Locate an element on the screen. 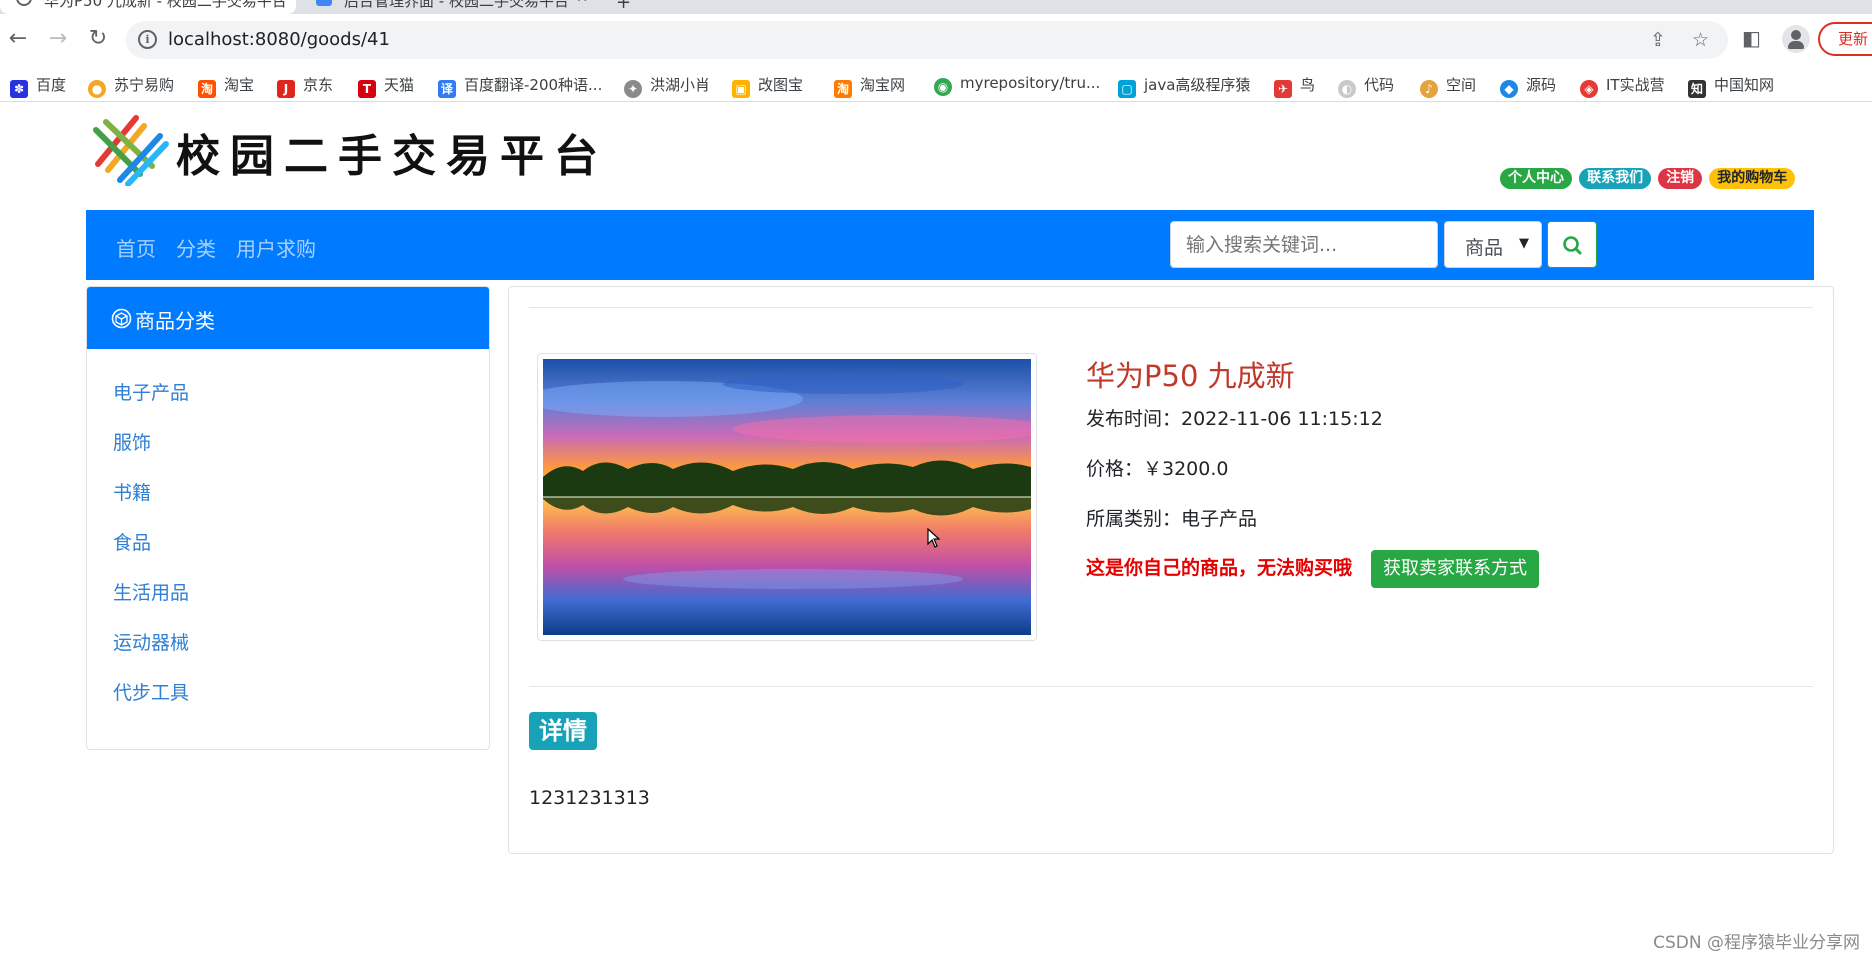 This screenshot has width=1872, height=960. browser-tab: 后台管理界面 - 校园二手交易平台 ✕ is located at coordinates (450, 7).